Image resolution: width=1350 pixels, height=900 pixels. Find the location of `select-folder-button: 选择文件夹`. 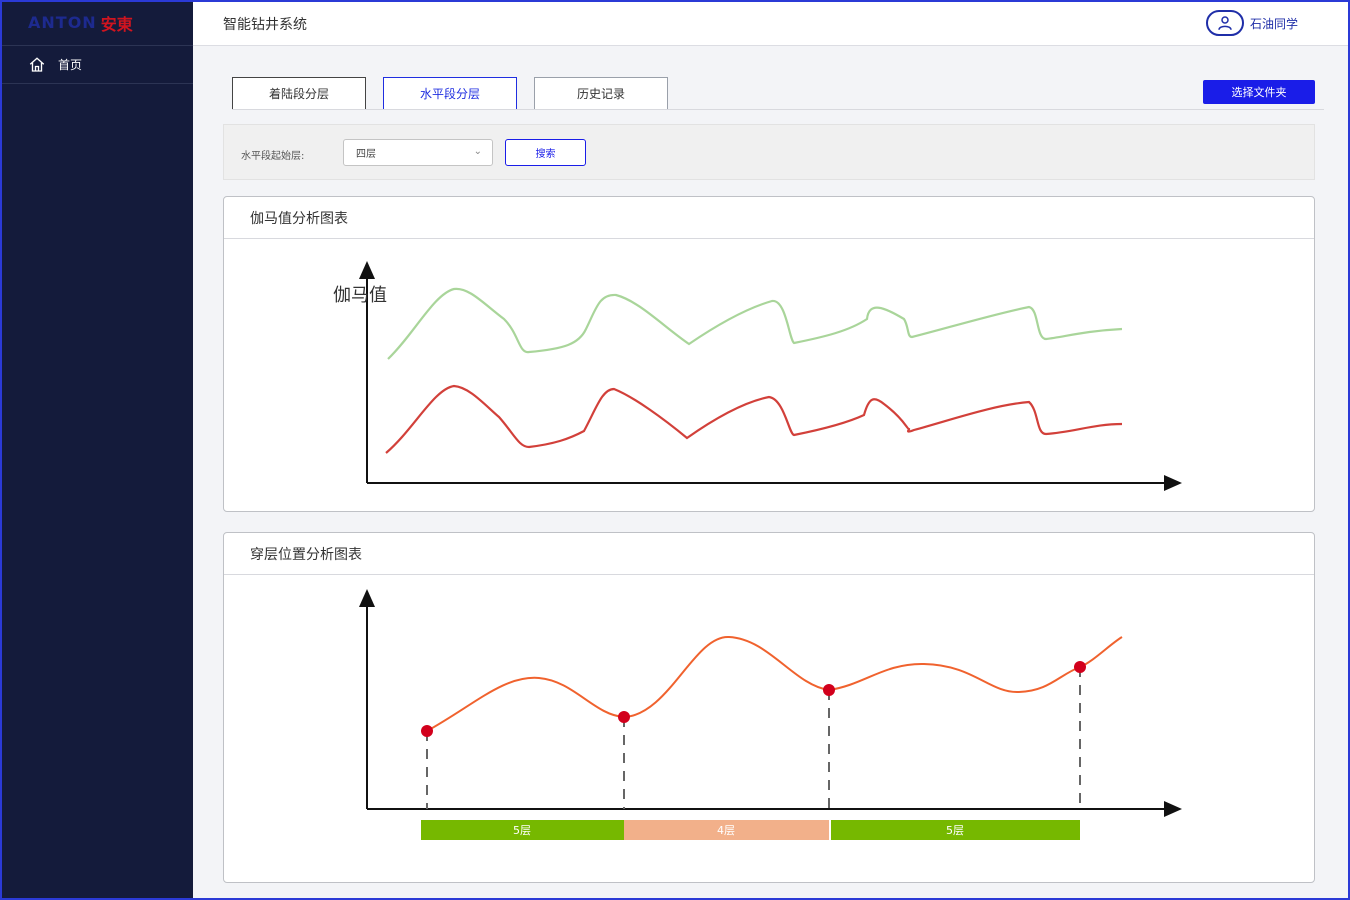

select-folder-button: 选择文件夹 is located at coordinates (1259, 92).